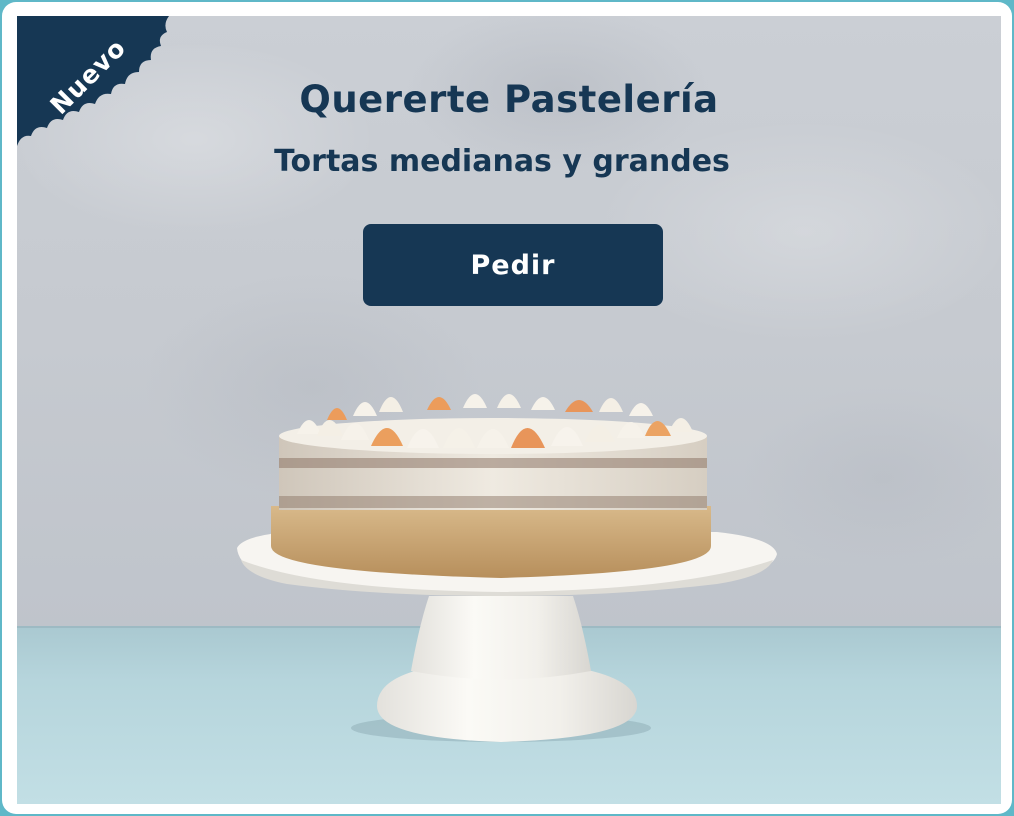 This screenshot has height=816, width=1014. What do you see at coordinates (502, 161) in the screenshot?
I see `page-subtitle: Tortas medianas y grandes` at bounding box center [502, 161].